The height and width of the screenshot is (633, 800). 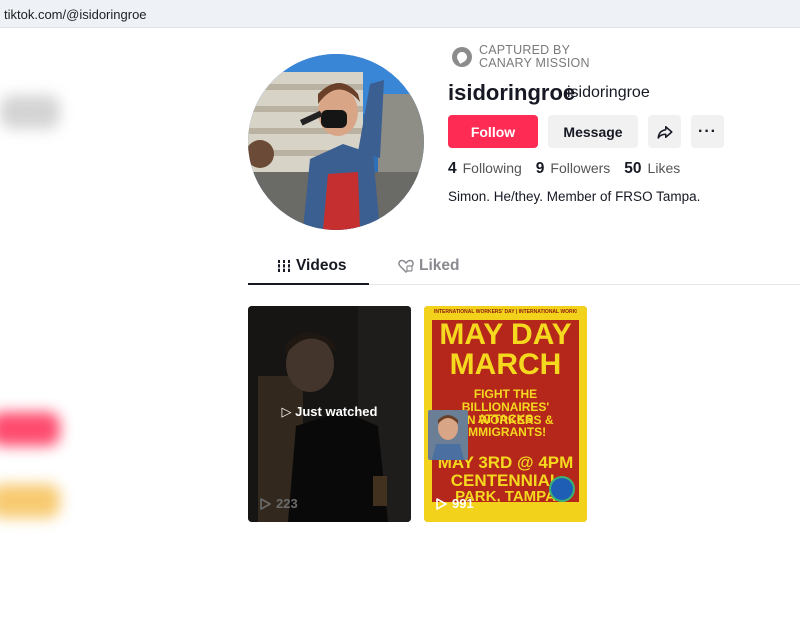 What do you see at coordinates (30, 112) in the screenshot?
I see `blurred-sidebar-element` at bounding box center [30, 112].